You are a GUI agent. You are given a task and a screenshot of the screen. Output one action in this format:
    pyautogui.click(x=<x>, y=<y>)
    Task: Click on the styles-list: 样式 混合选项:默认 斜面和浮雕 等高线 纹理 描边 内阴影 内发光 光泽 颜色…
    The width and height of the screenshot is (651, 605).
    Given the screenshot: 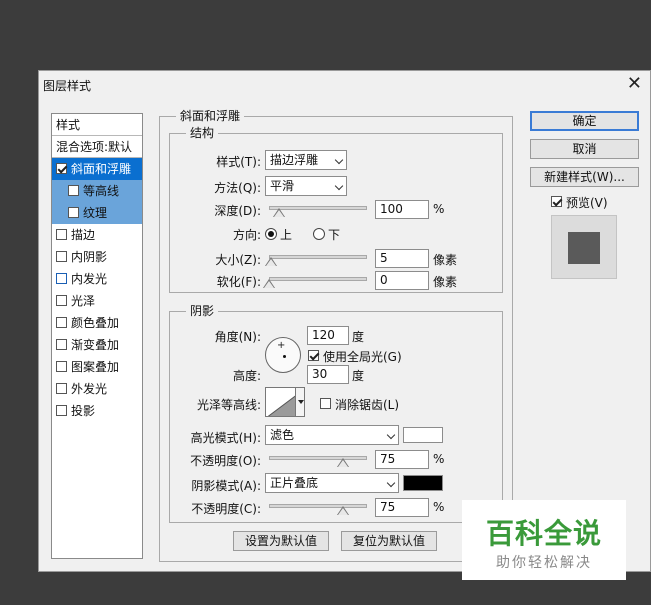 What is the action you would take?
    pyautogui.click(x=97, y=336)
    